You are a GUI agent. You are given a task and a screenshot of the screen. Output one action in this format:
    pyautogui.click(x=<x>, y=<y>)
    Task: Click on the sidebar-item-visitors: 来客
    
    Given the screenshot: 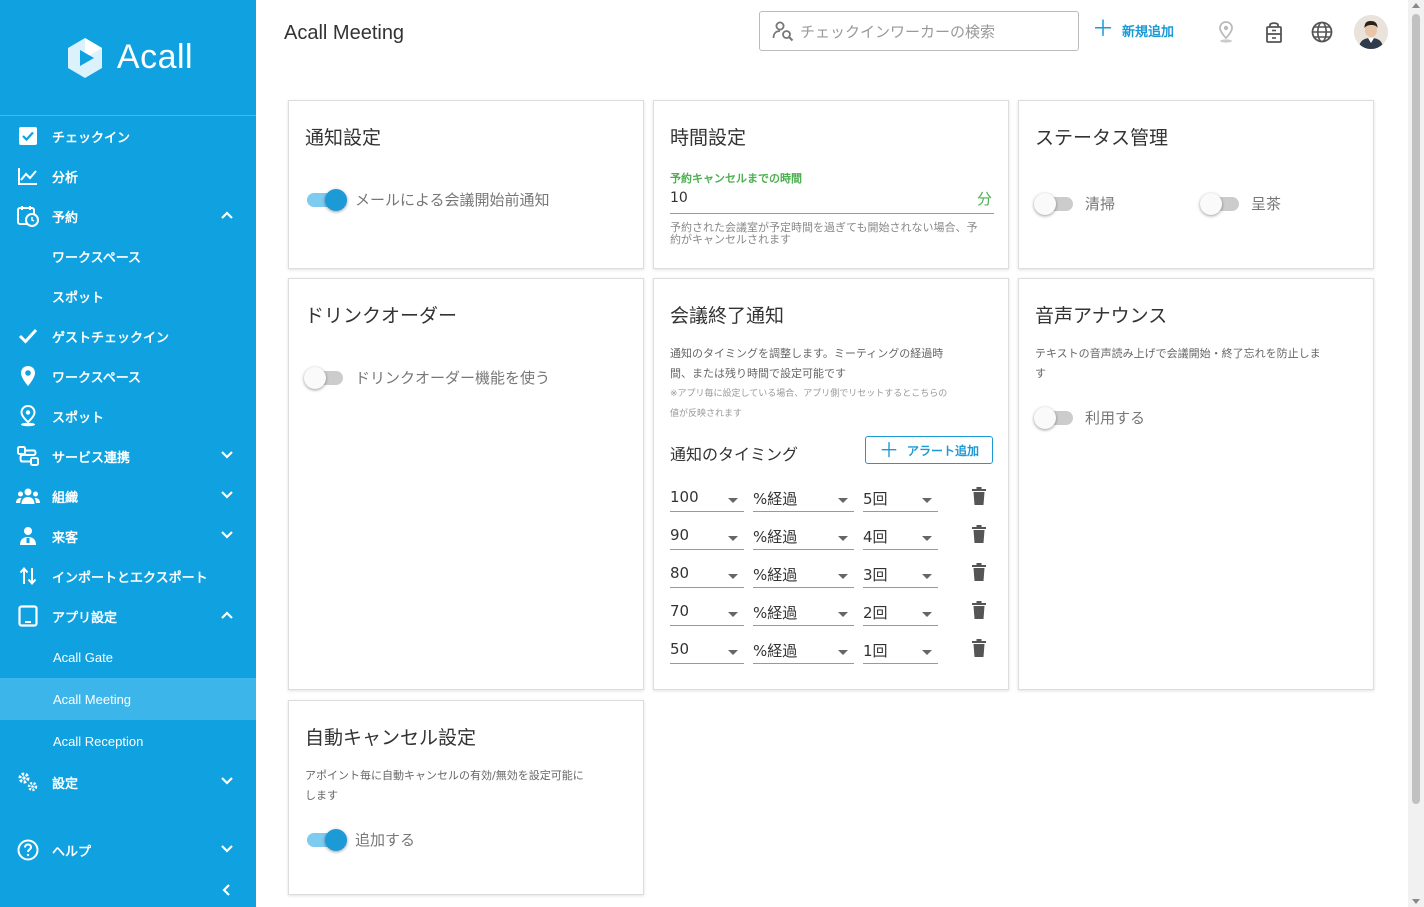 What is the action you would take?
    pyautogui.click(x=128, y=536)
    